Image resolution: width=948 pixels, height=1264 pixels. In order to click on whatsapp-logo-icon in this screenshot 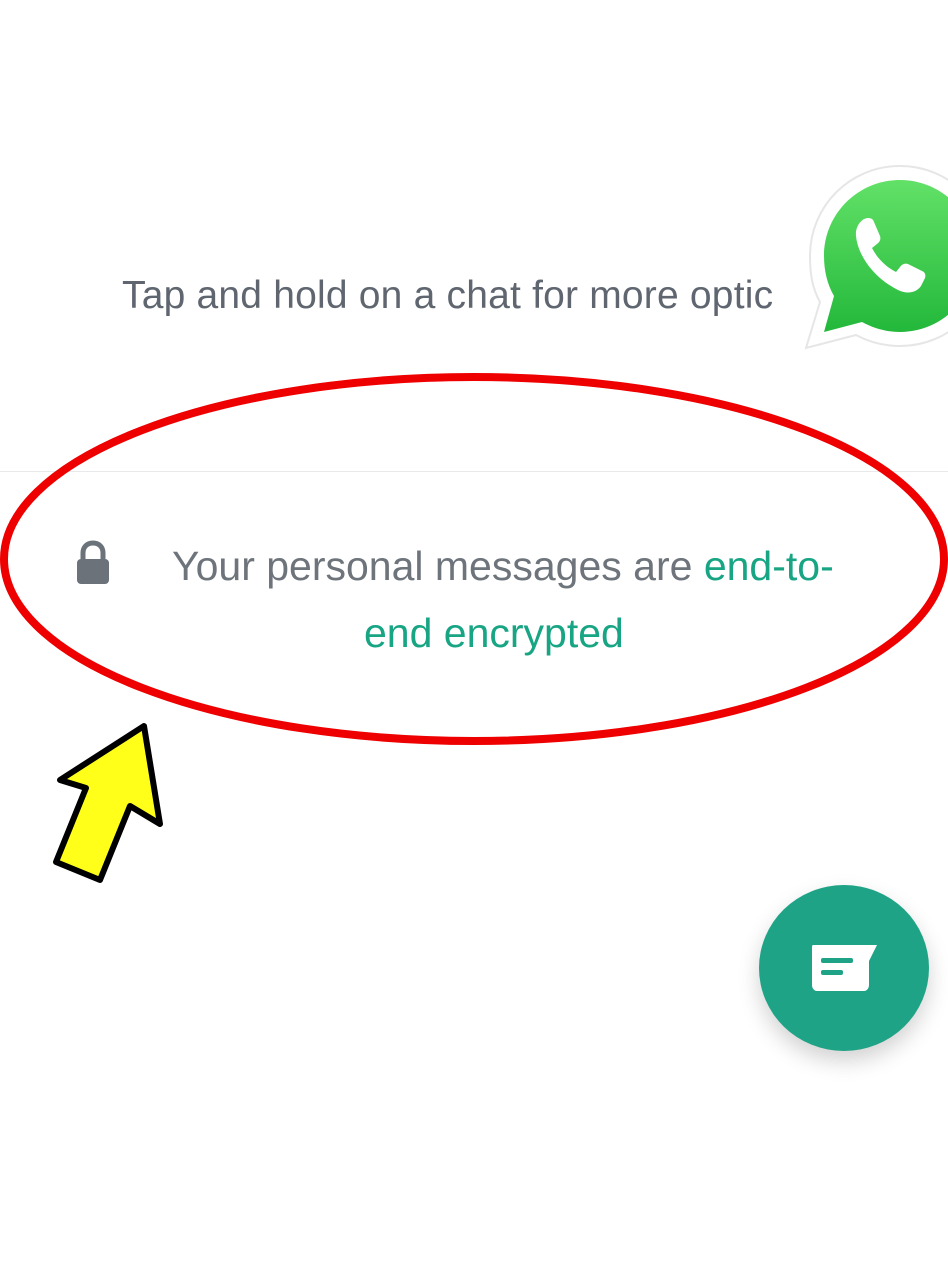, I will do `click(876, 257)`.